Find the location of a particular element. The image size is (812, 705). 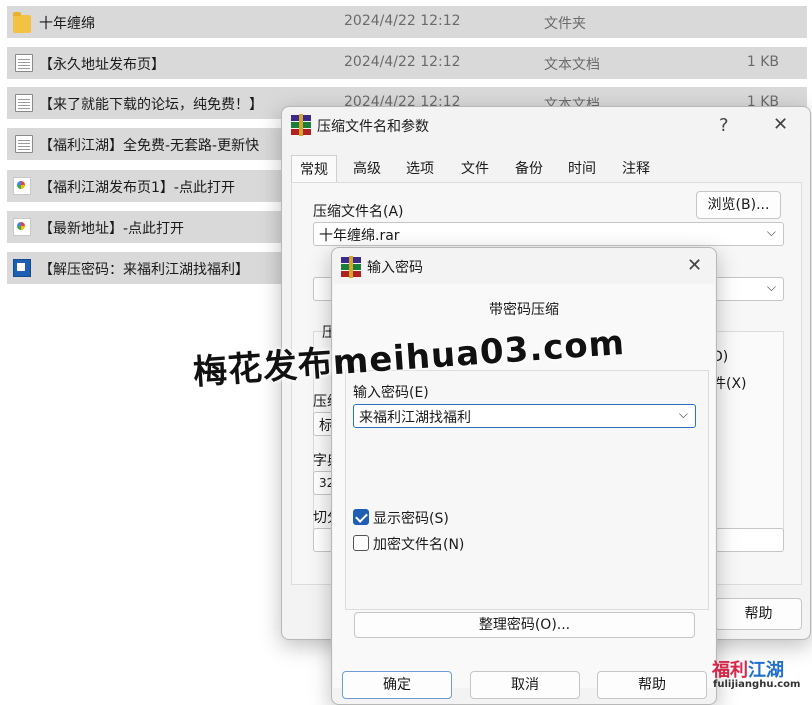

encrypt-file-names-checkbox is located at coordinates (361, 543).